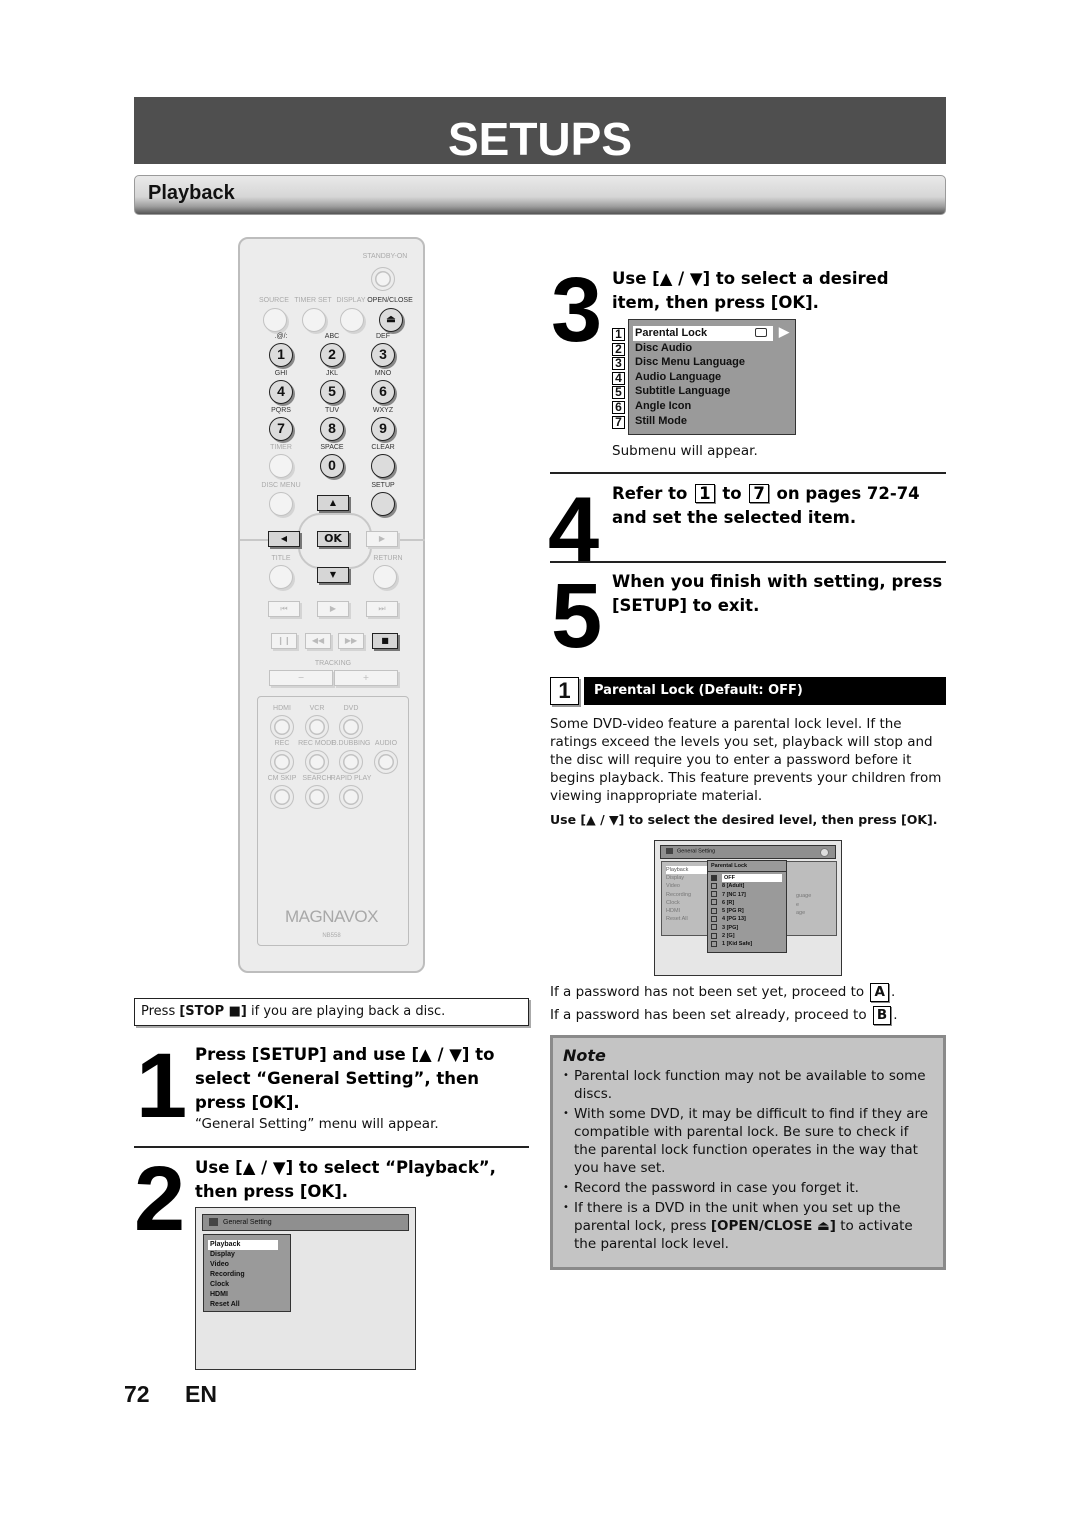  I want to click on section-number: 1, so click(564, 691).